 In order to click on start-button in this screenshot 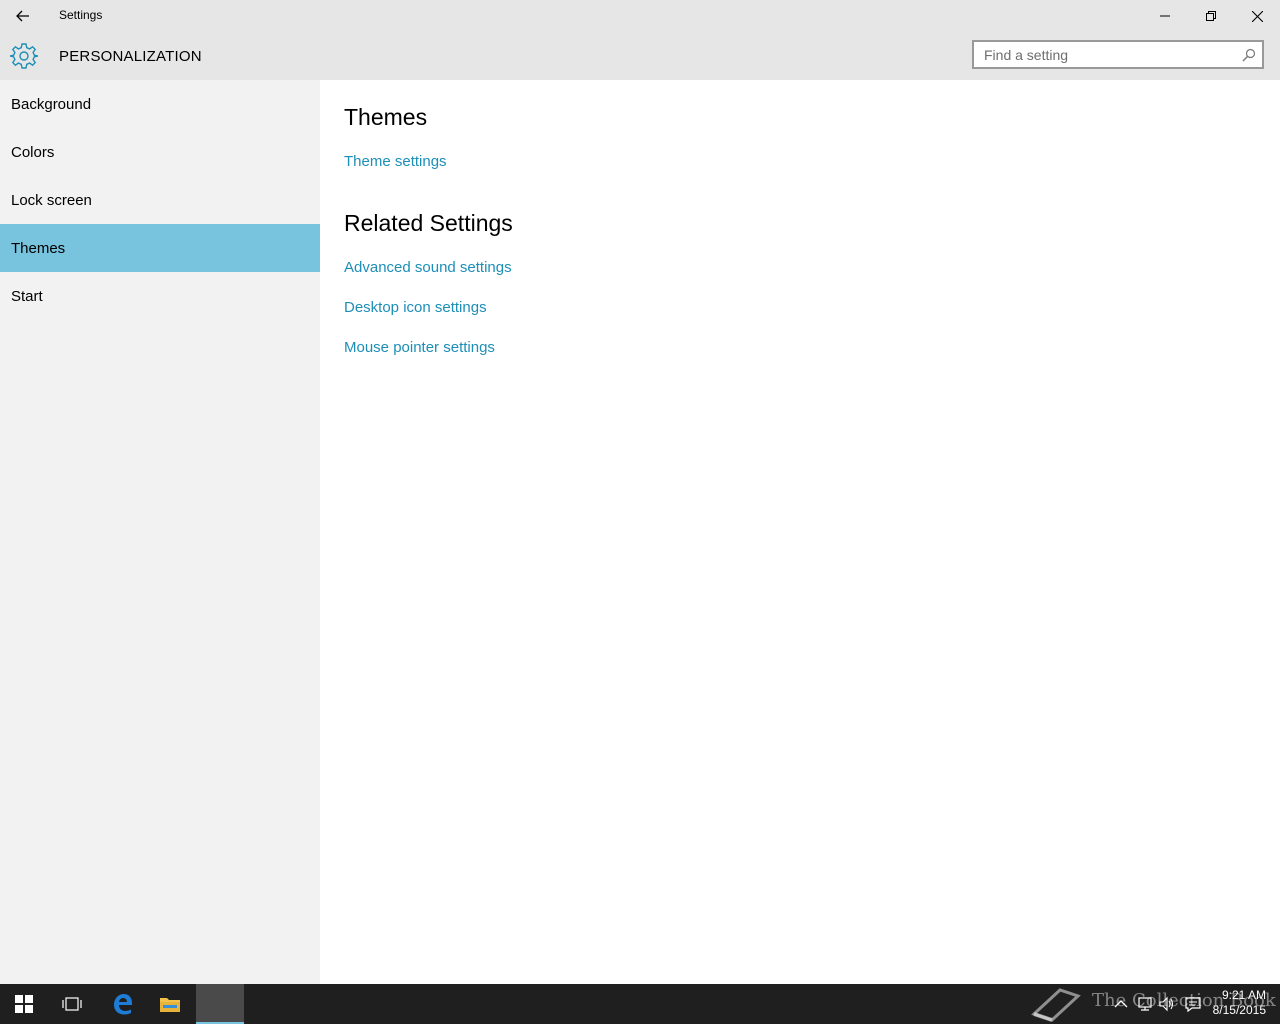, I will do `click(24, 1004)`.